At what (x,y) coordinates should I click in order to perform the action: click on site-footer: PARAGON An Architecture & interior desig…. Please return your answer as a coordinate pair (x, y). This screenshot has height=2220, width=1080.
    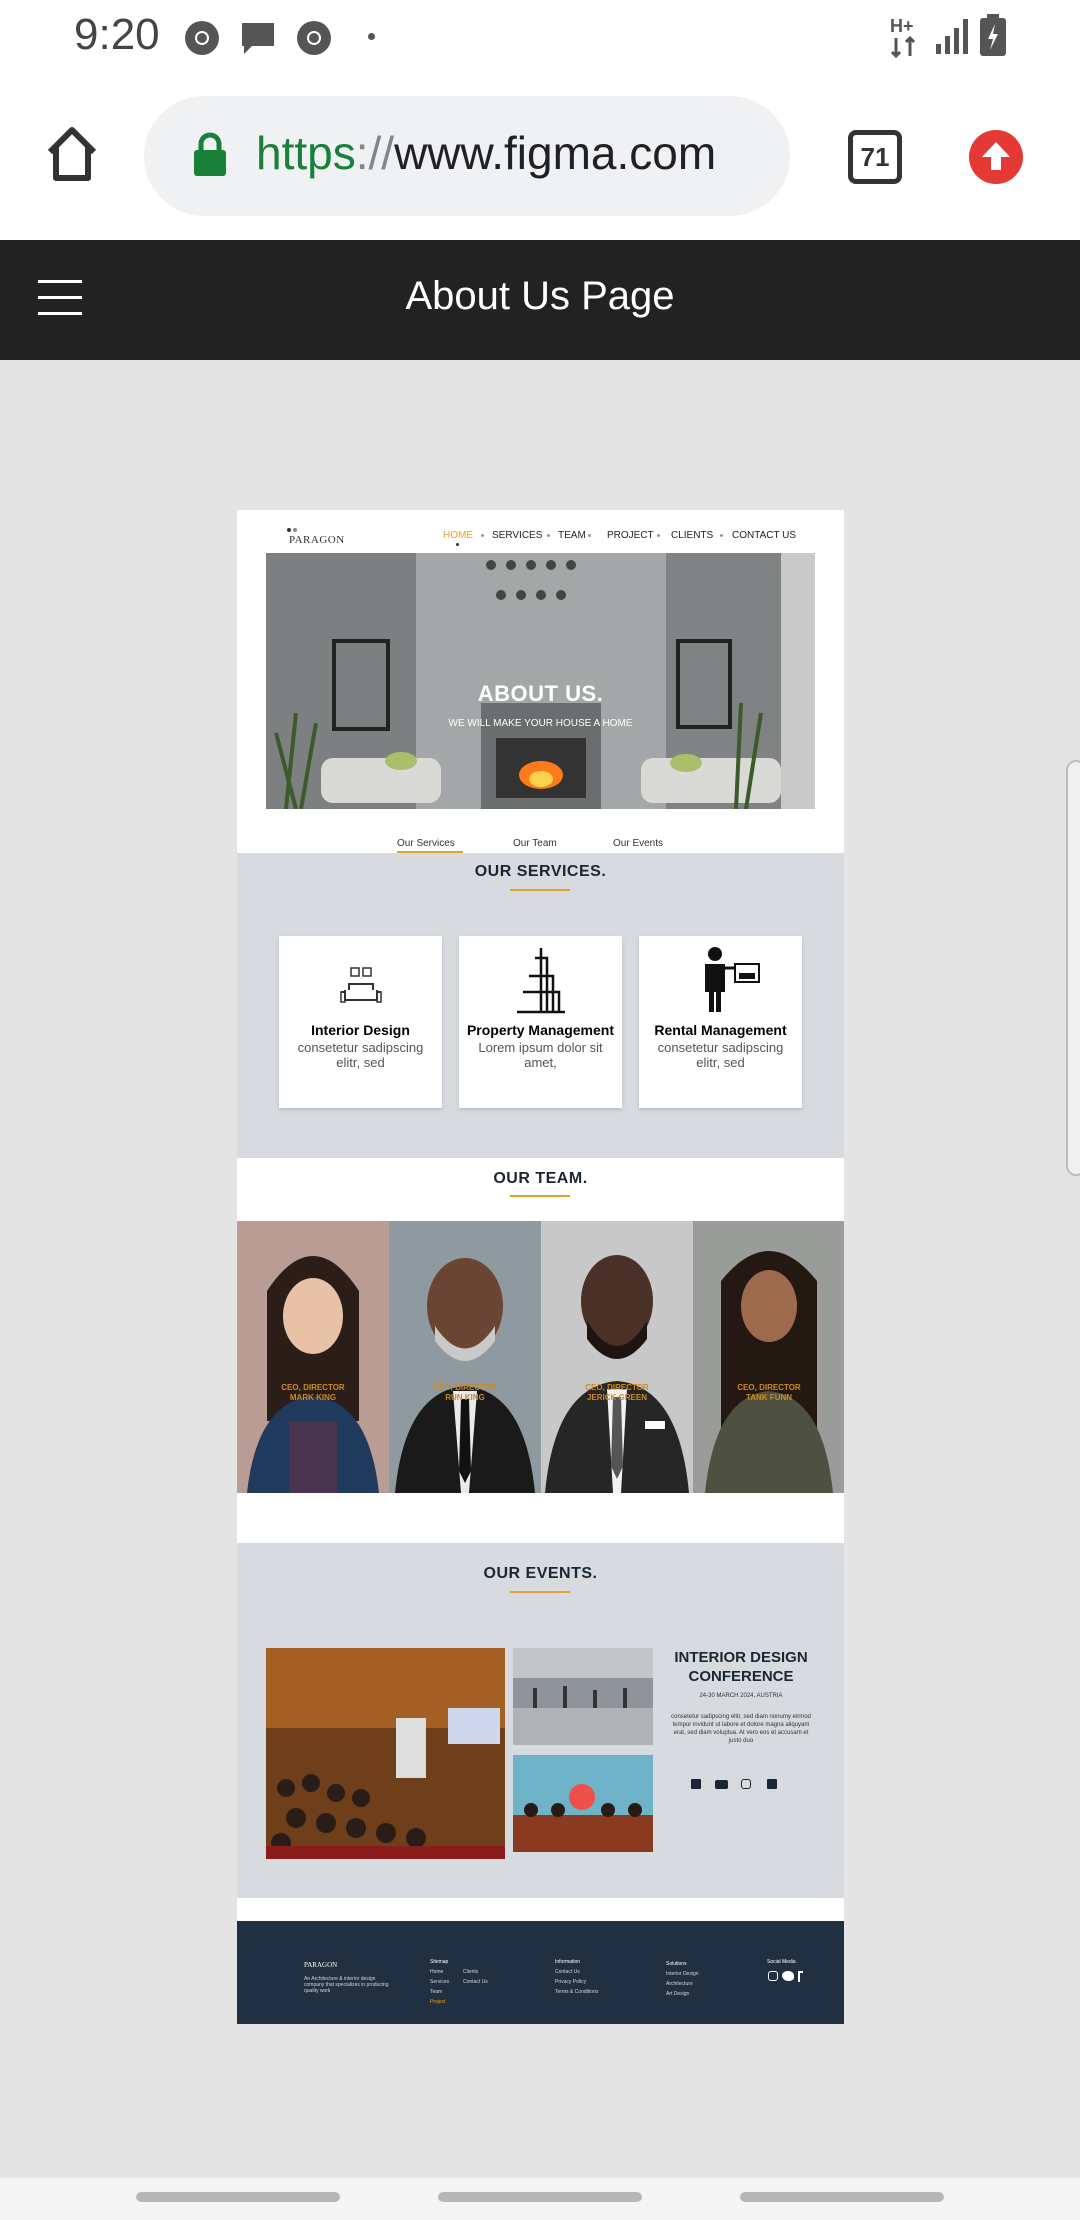
    Looking at the image, I should click on (540, 1972).